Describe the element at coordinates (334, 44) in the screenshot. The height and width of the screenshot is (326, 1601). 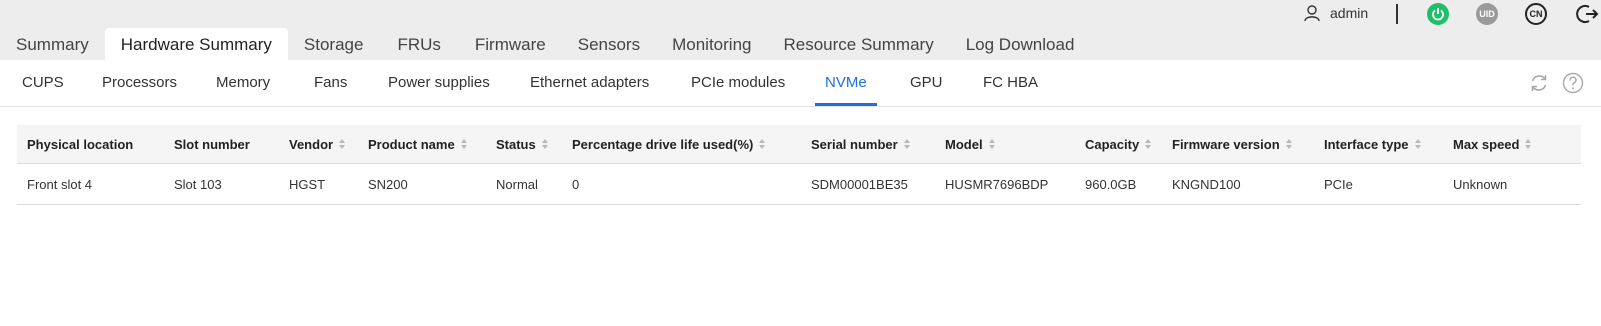
I see `tab-storage: Storage` at that location.